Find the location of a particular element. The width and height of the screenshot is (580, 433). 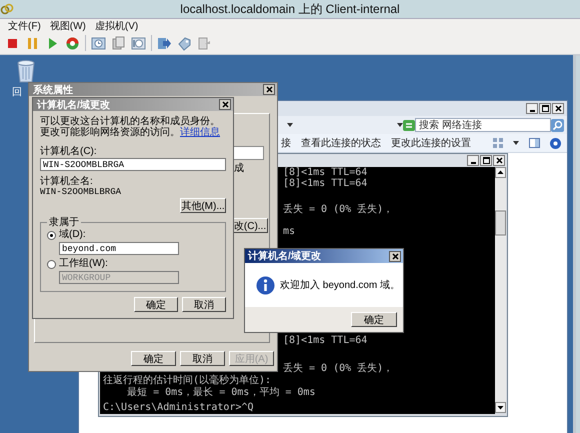

dialog-title: 系统属性 is located at coordinates (53, 90).